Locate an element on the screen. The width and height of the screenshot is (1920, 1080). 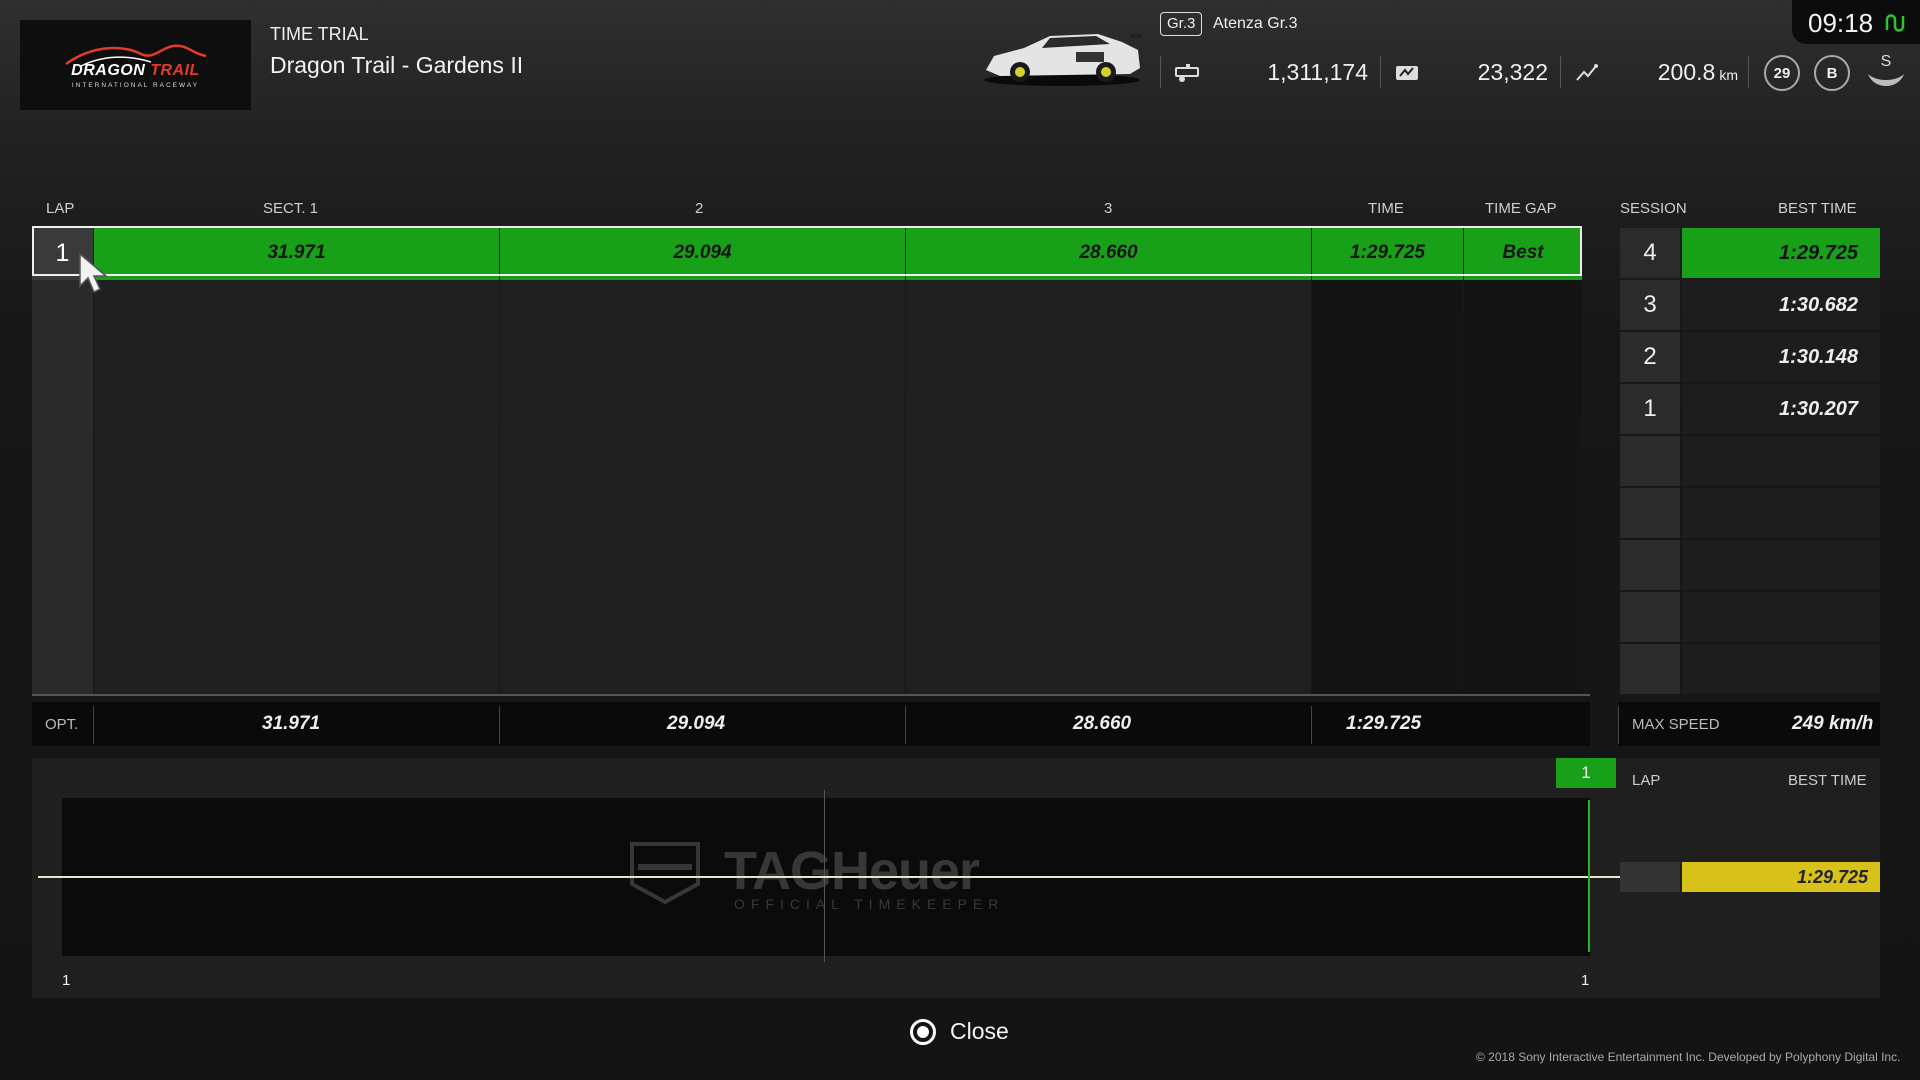
legend-best-header: BEST TIME is located at coordinates (1827, 780).